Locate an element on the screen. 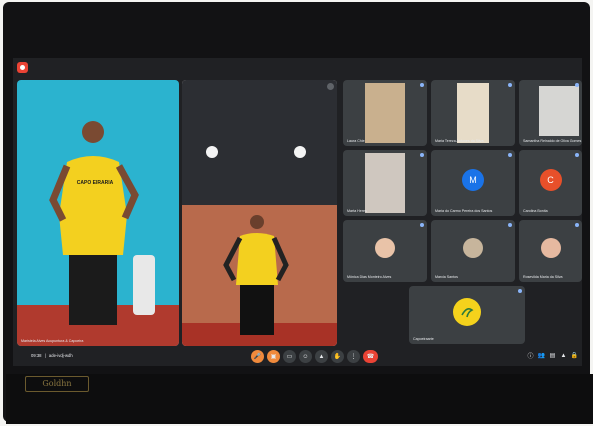 This screenshot has width=593, height=426. info-icon: ⓘ is located at coordinates (530, 356).